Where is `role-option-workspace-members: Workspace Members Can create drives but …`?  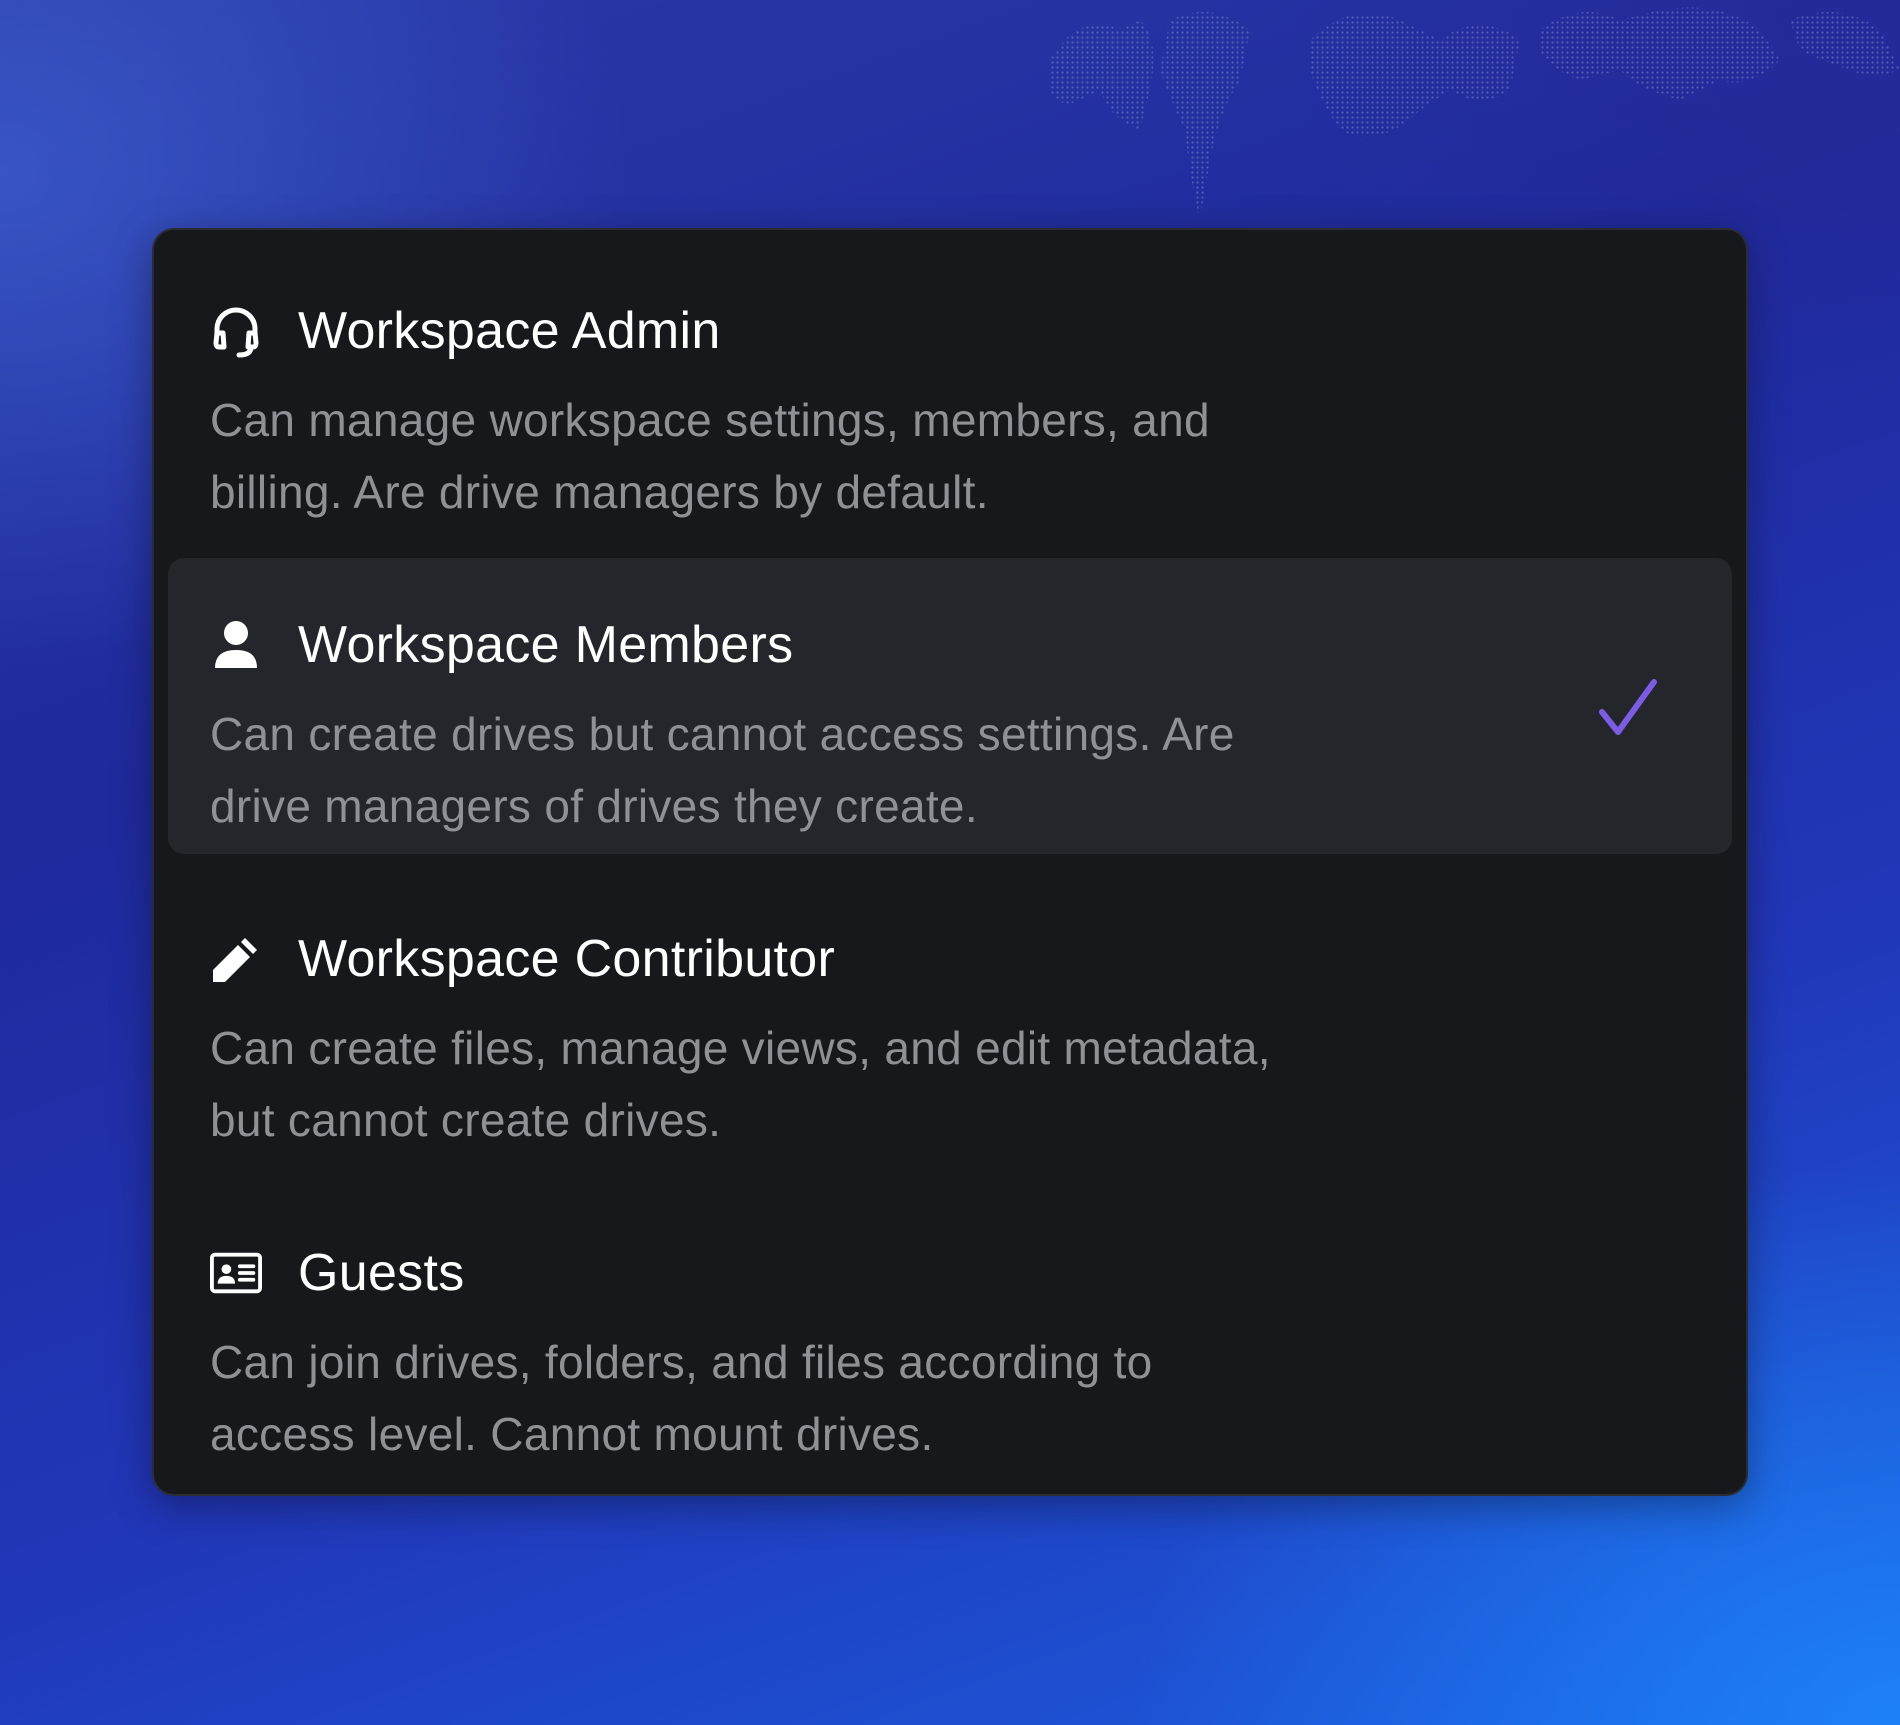 role-option-workspace-members: Workspace Members Can create drives but … is located at coordinates (950, 706).